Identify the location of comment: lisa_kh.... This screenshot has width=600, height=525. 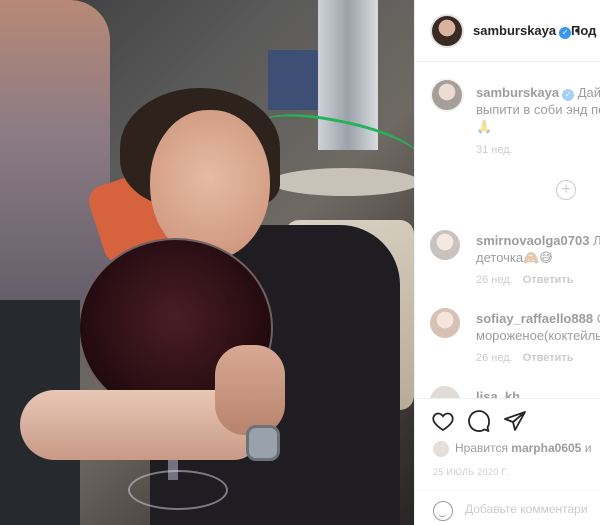
(515, 392).